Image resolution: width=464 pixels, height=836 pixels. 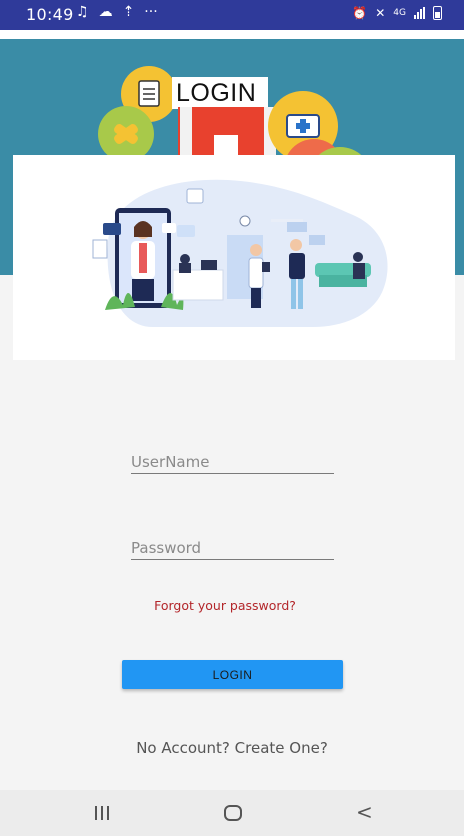 What do you see at coordinates (117, 12) in the screenshot?
I see `status-left-icons: ♫ ☁ ⇡ ···` at bounding box center [117, 12].